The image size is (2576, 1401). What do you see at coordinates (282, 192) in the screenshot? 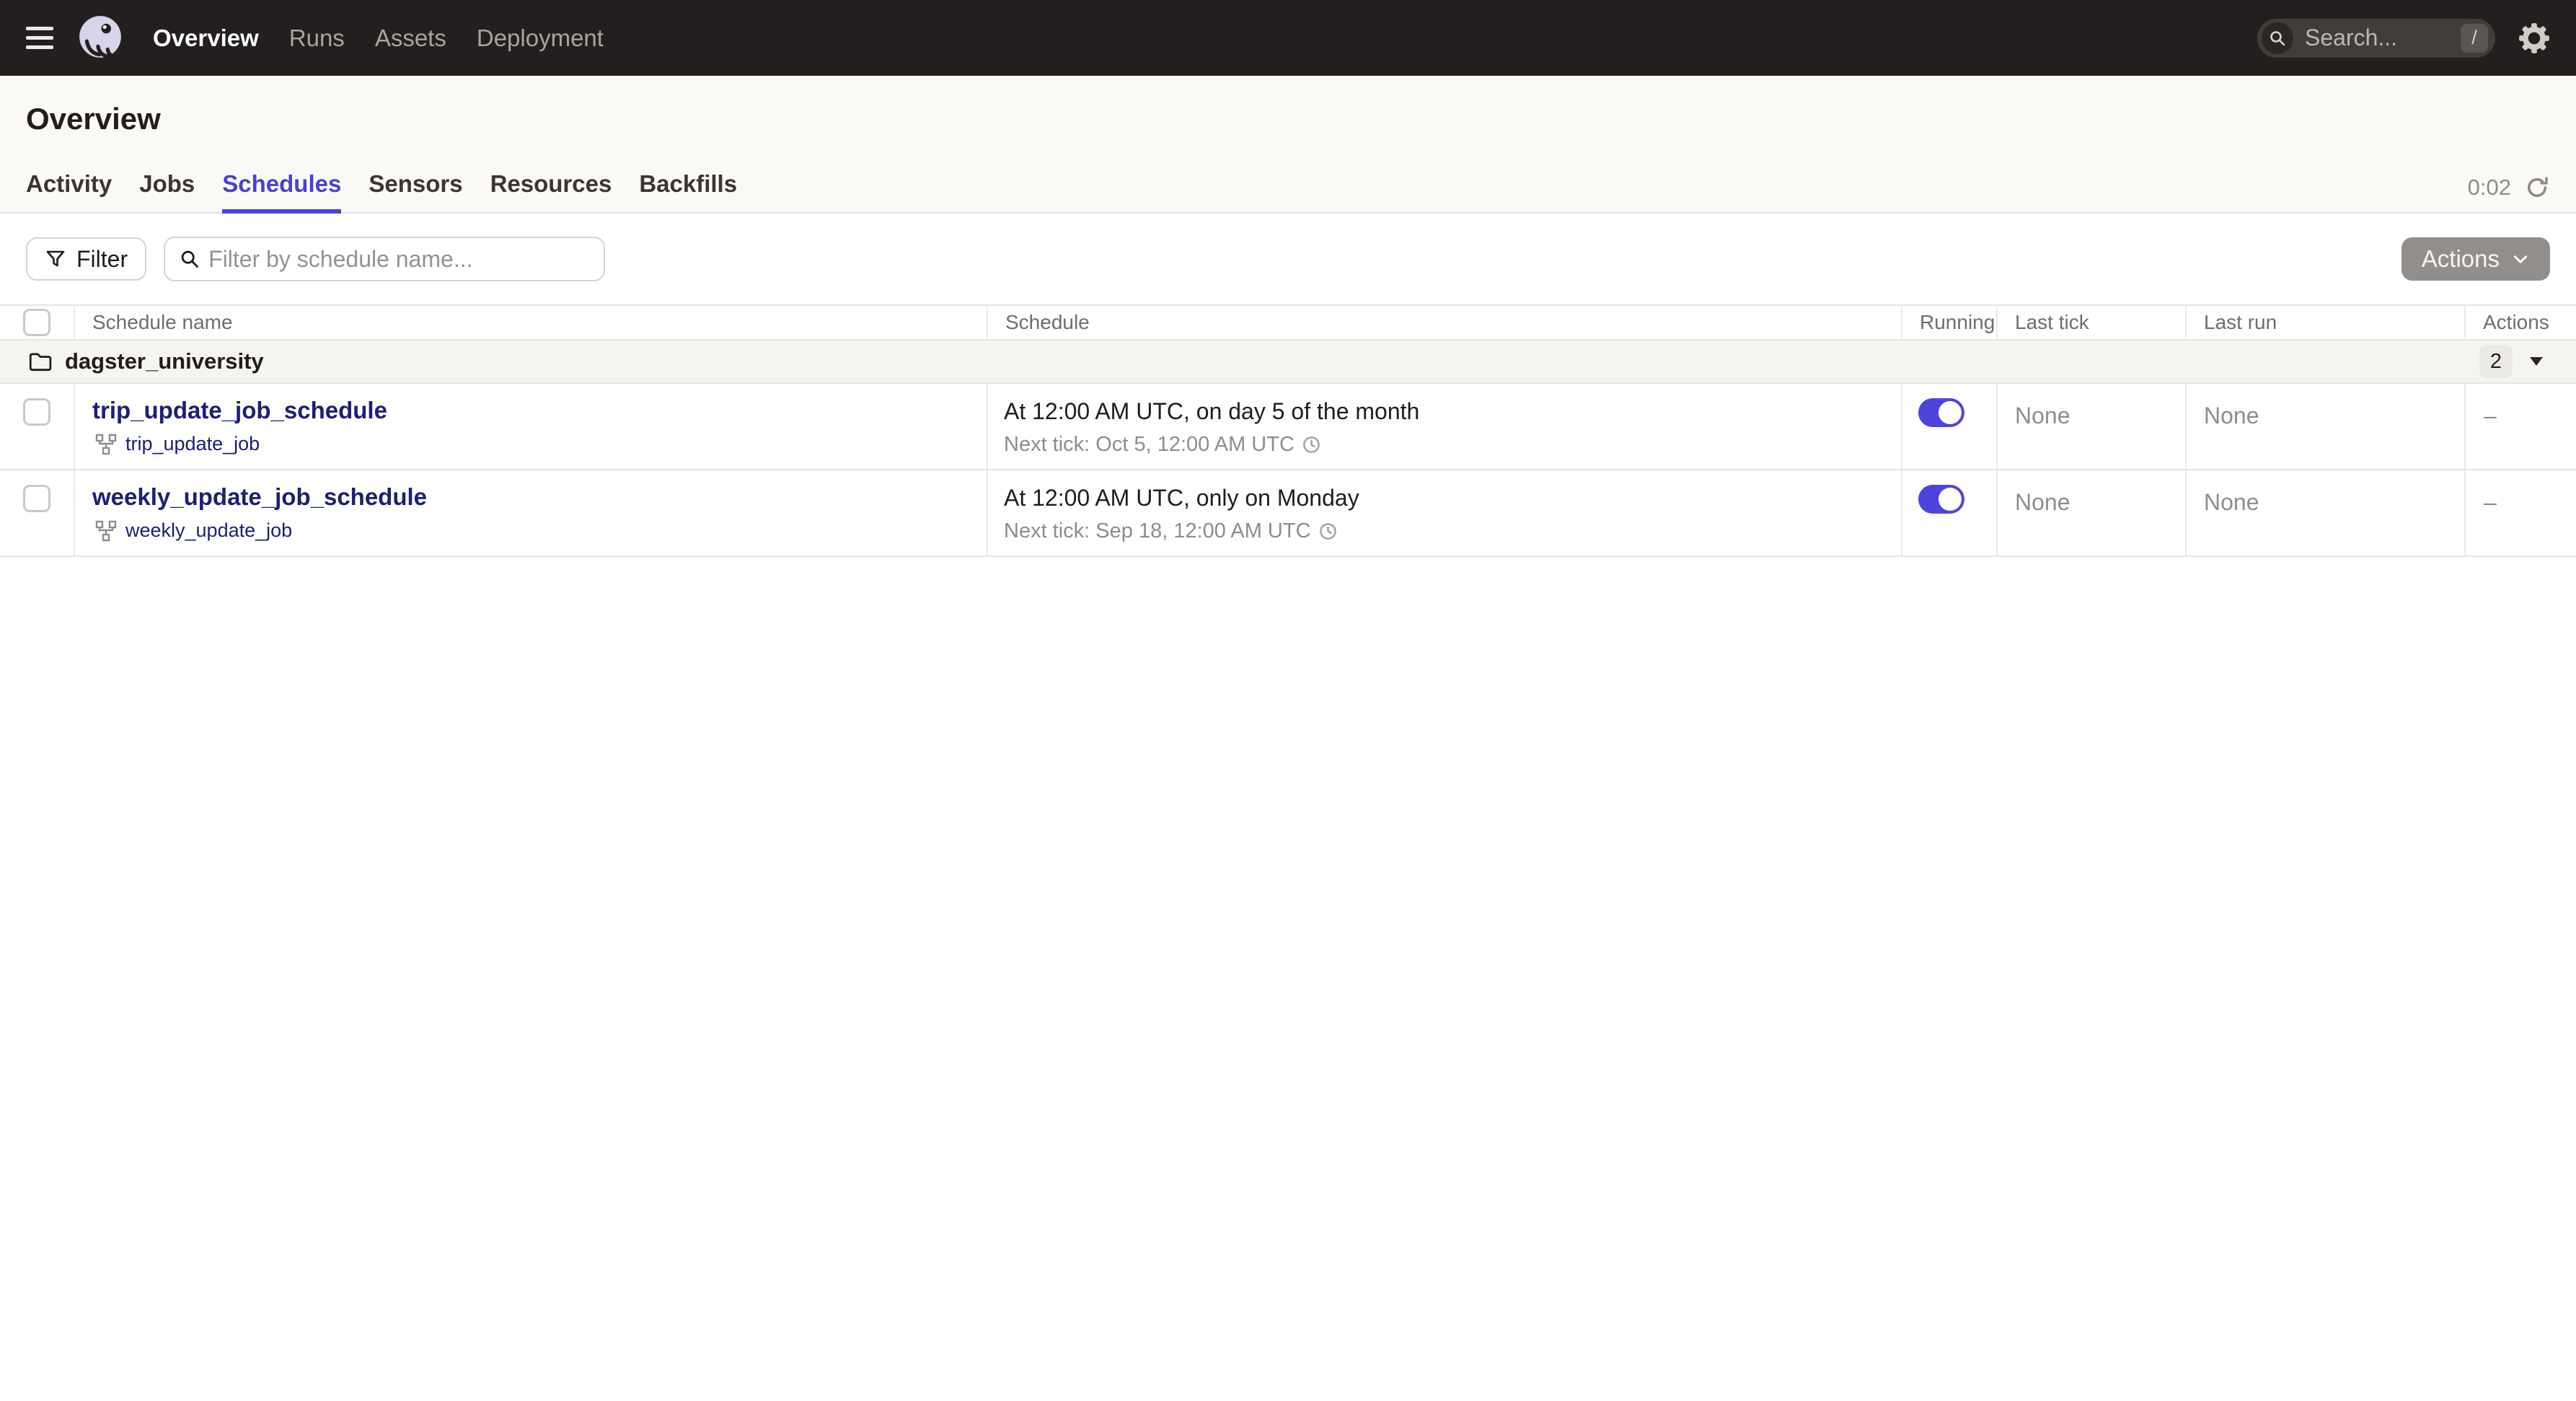
I see `tab-schedules: Schedules` at bounding box center [282, 192].